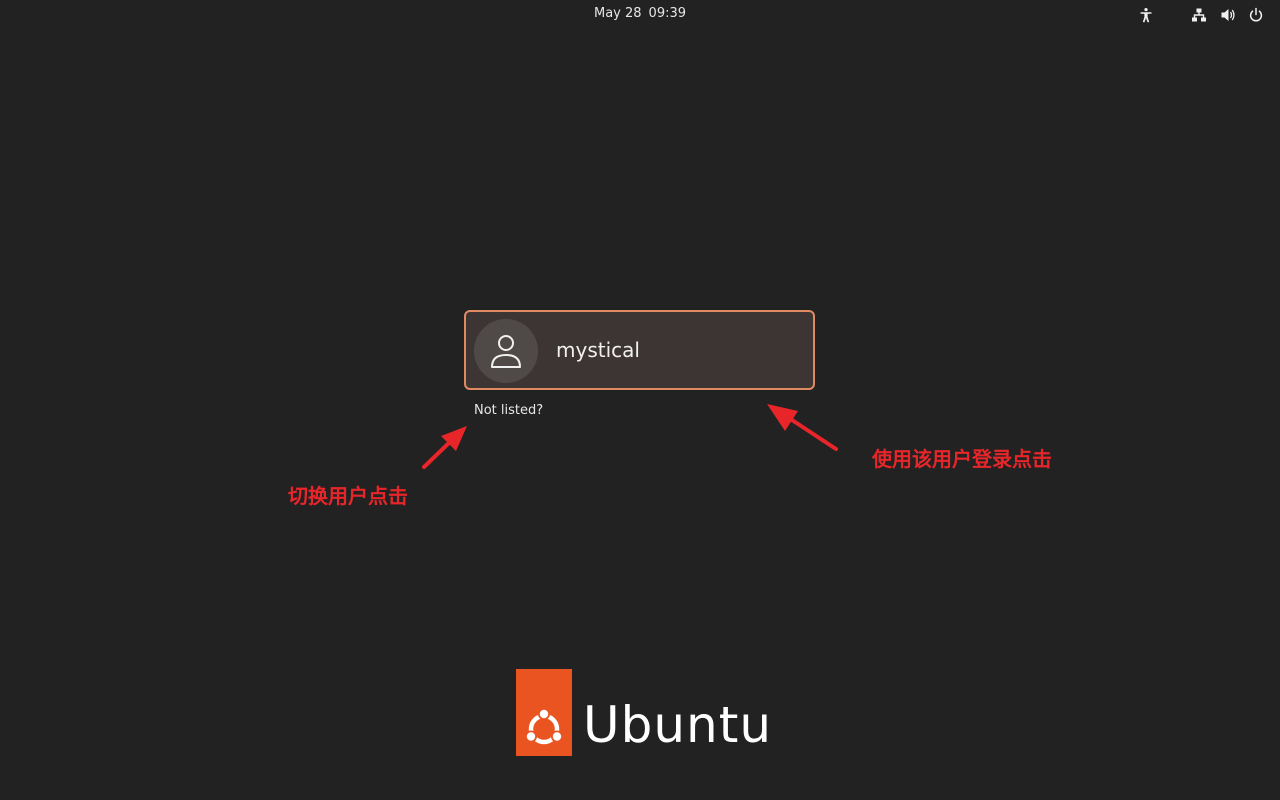 The width and height of the screenshot is (1280, 800). I want to click on annotation-switch-user: 切换用户点击, so click(348, 496).